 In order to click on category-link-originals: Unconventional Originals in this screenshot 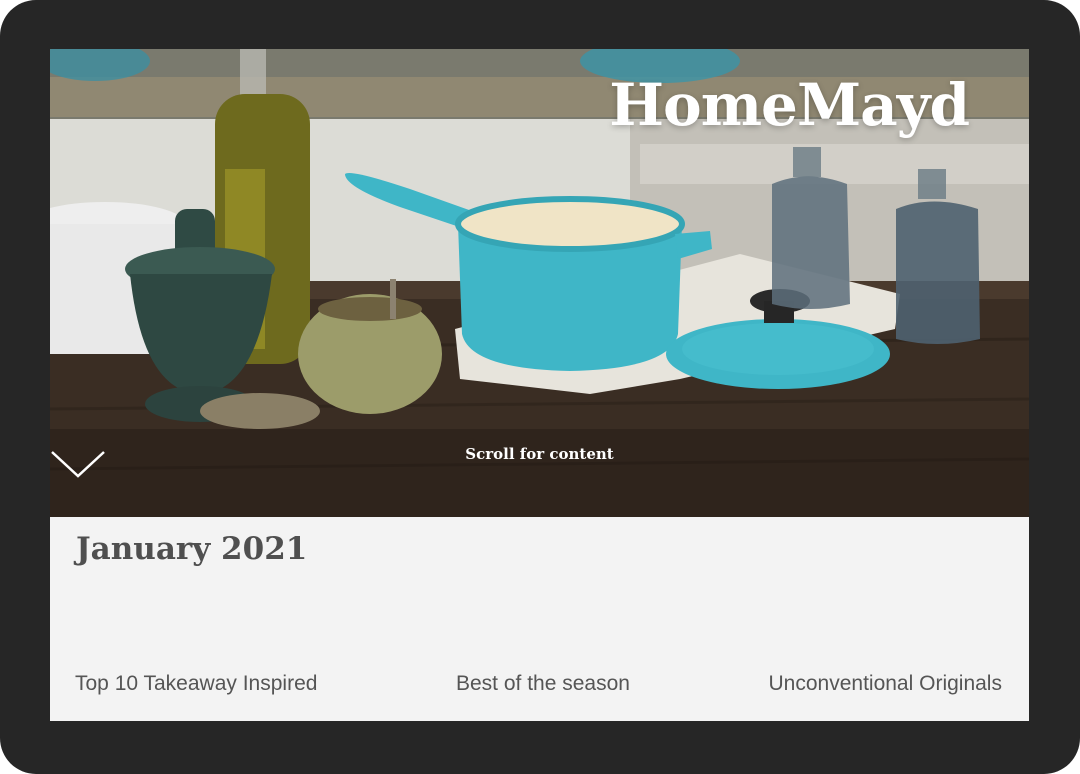, I will do `click(885, 684)`.